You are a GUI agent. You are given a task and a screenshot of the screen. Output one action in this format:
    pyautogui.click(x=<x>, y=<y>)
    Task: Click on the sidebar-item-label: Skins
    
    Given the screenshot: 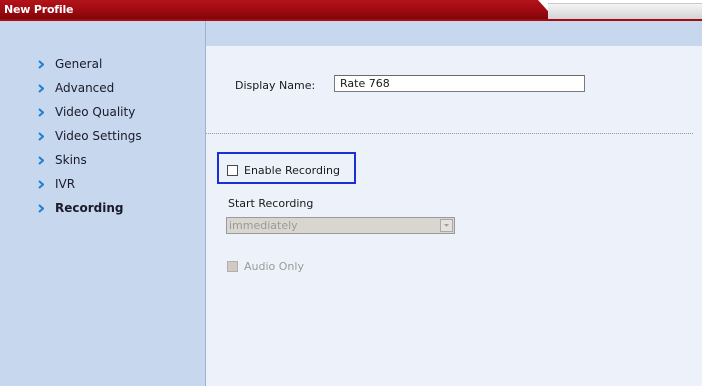 What is the action you would take?
    pyautogui.click(x=71, y=160)
    